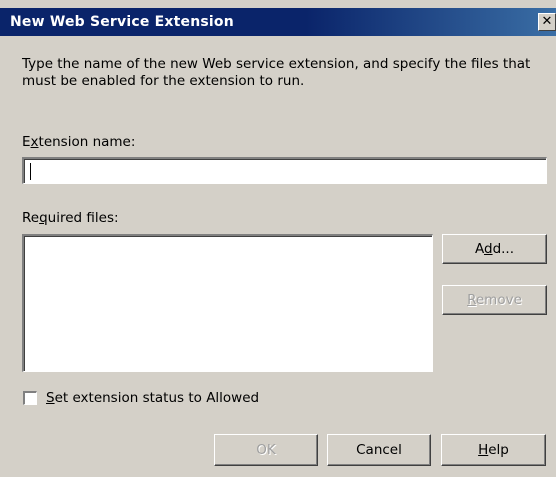  Describe the element at coordinates (30, 398) in the screenshot. I see `set-status-allowed-checkbox` at that location.